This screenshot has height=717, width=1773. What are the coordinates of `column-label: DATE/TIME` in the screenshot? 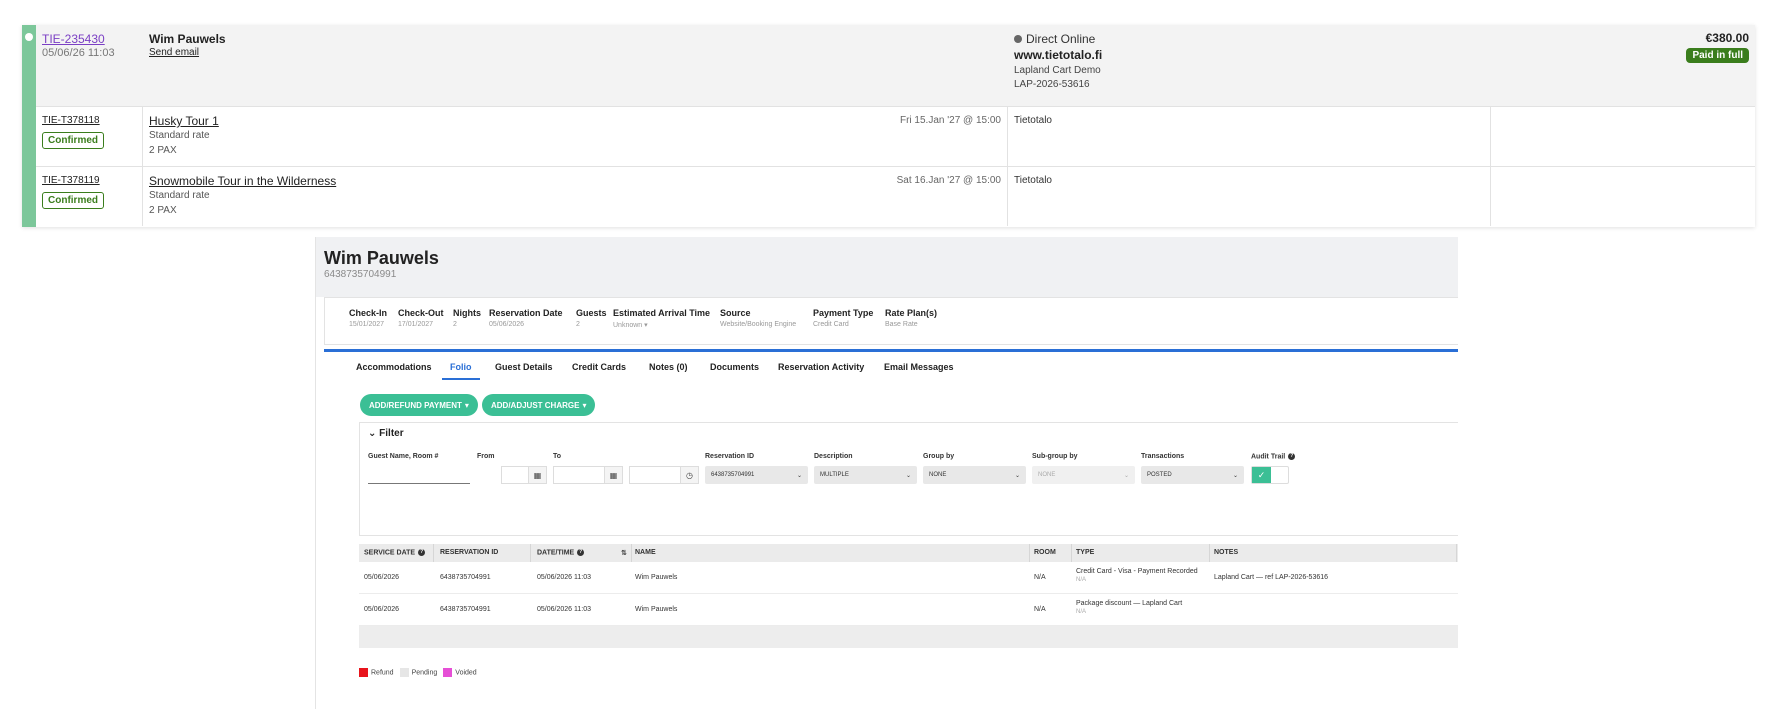 It's located at (556, 553).